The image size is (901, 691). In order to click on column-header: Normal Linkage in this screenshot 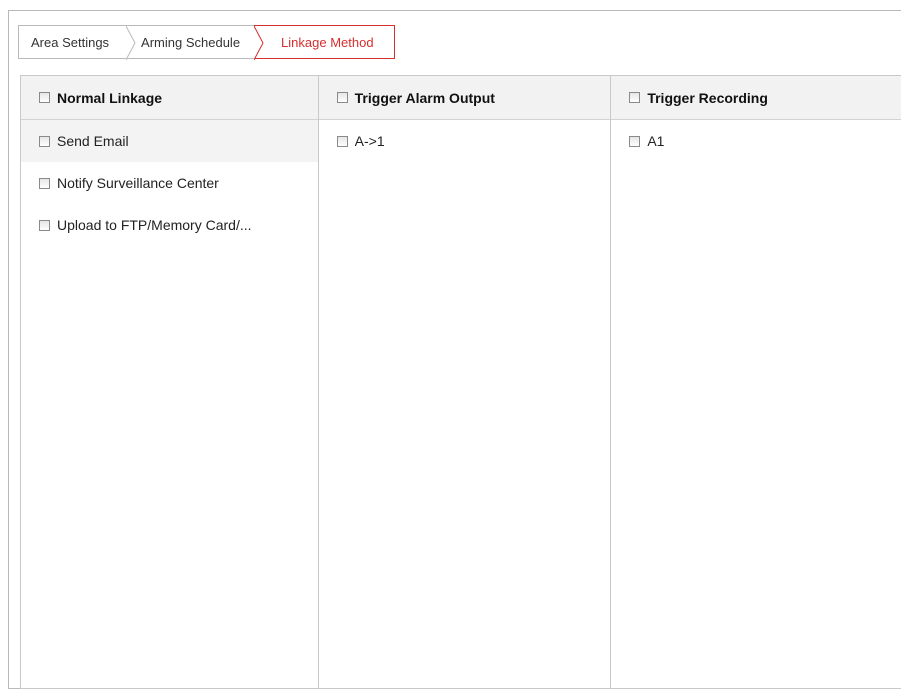, I will do `click(169, 98)`.